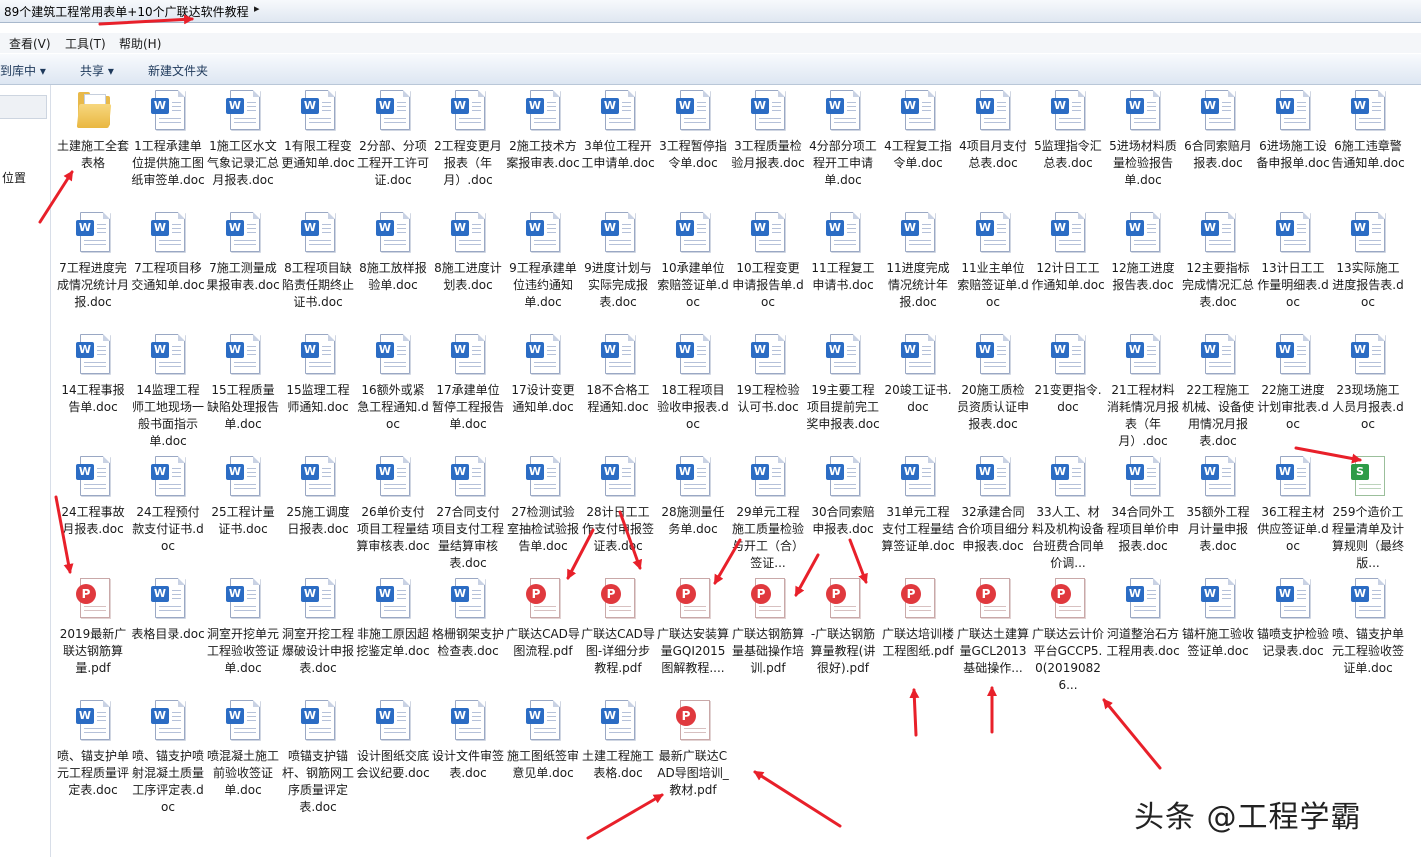 This screenshot has height=857, width=1421. Describe the element at coordinates (126, 11) in the screenshot. I see `address-path: 89个建筑工程常用表单+10个广联达软件教程` at that location.